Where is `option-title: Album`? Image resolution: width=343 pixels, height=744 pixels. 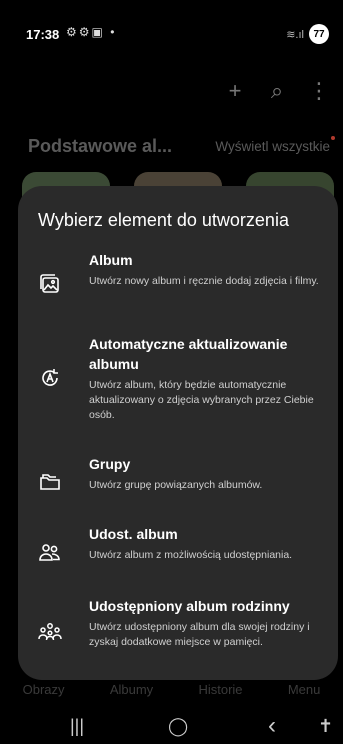
option-title: Album is located at coordinates (111, 260).